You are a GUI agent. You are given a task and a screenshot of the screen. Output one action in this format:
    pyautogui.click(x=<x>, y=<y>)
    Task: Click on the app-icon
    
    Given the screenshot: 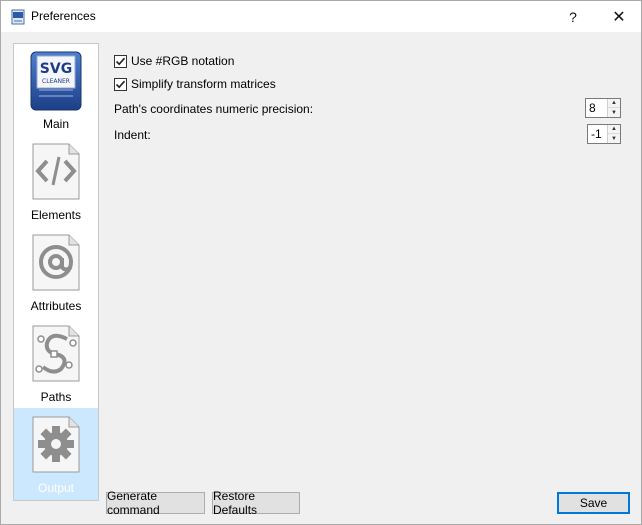 What is the action you would take?
    pyautogui.click(x=18, y=17)
    